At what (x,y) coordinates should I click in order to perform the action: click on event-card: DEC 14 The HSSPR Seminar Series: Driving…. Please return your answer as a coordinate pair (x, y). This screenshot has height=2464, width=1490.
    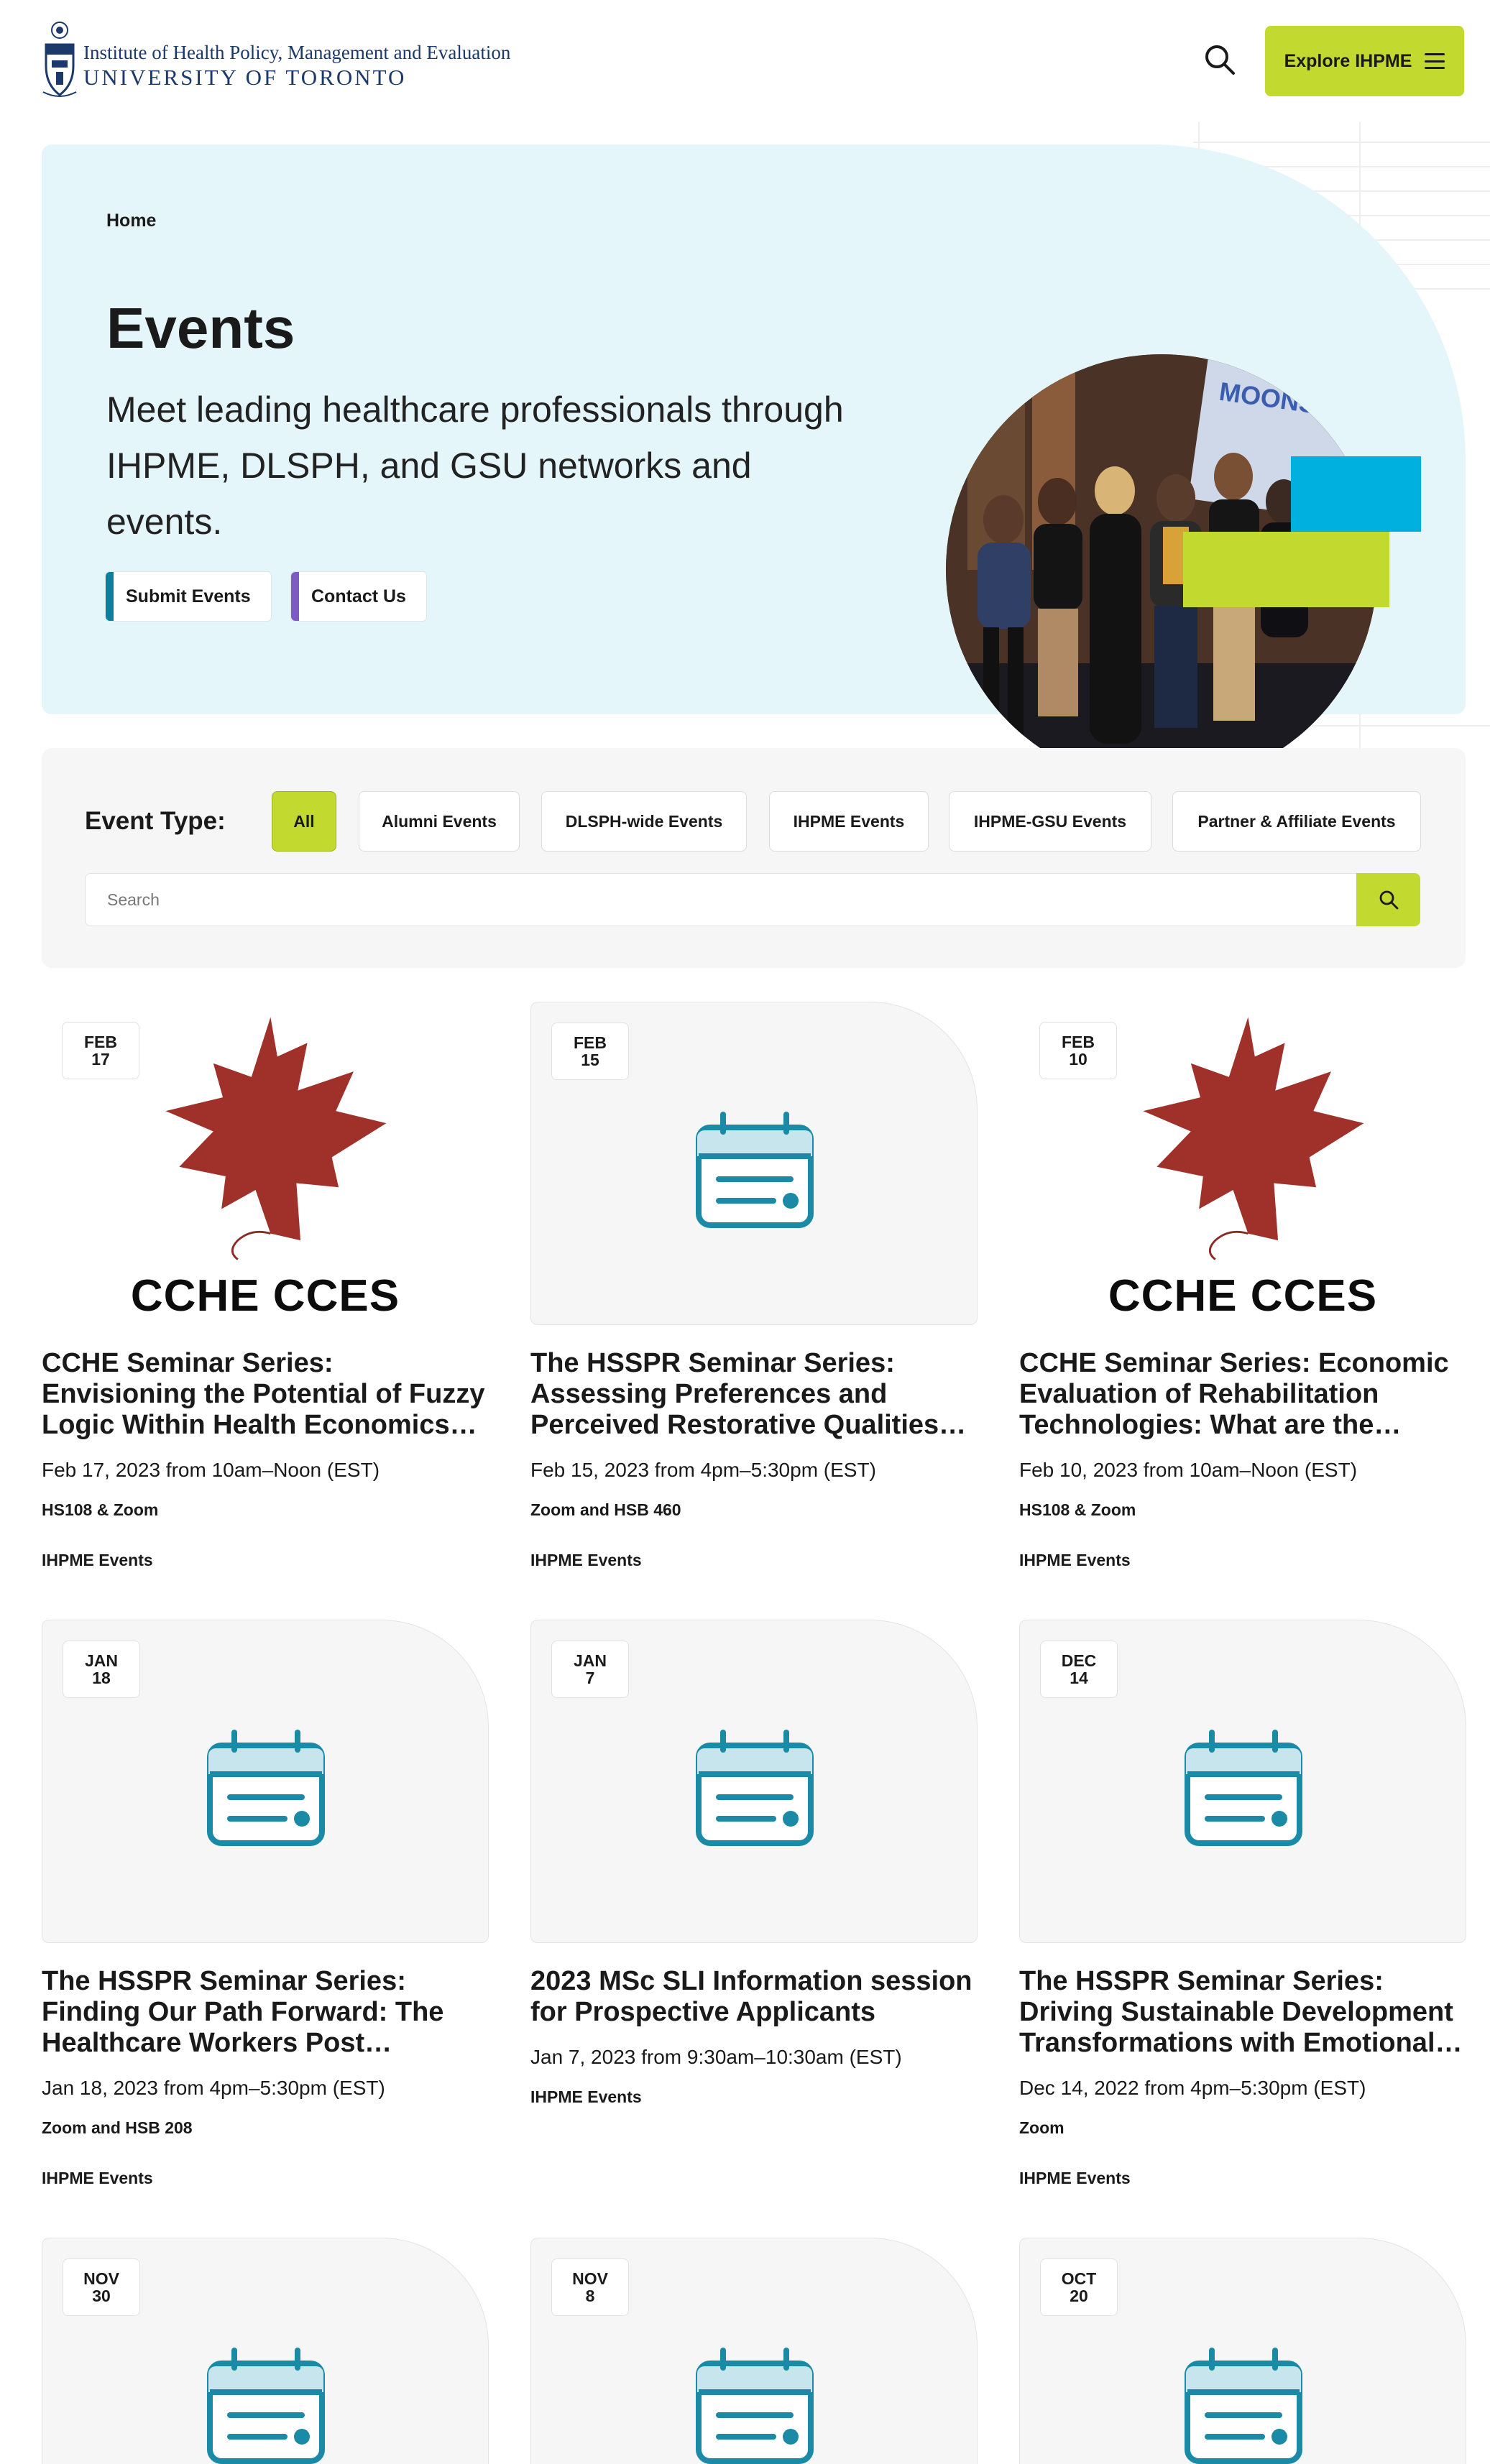
    Looking at the image, I should click on (1242, 1907).